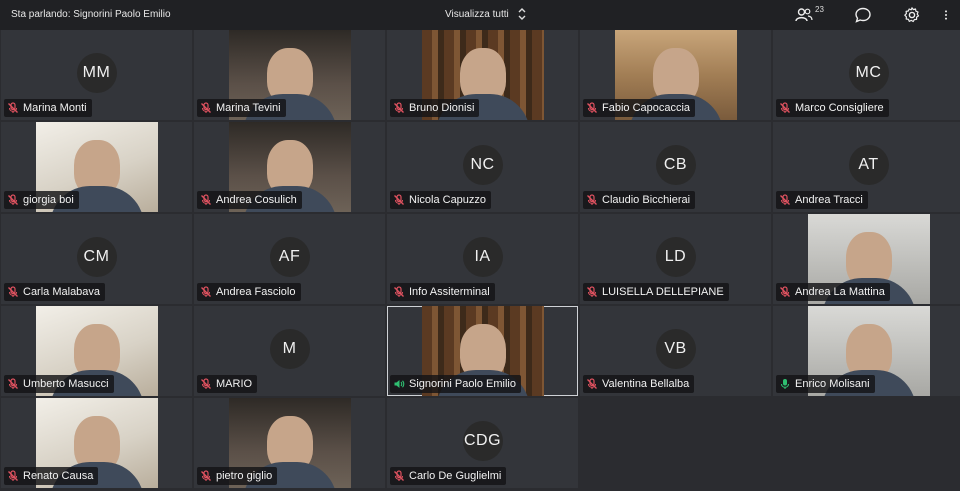 This screenshot has width=960, height=491. I want to click on participant-name: Fabio Capocaccia, so click(646, 108).